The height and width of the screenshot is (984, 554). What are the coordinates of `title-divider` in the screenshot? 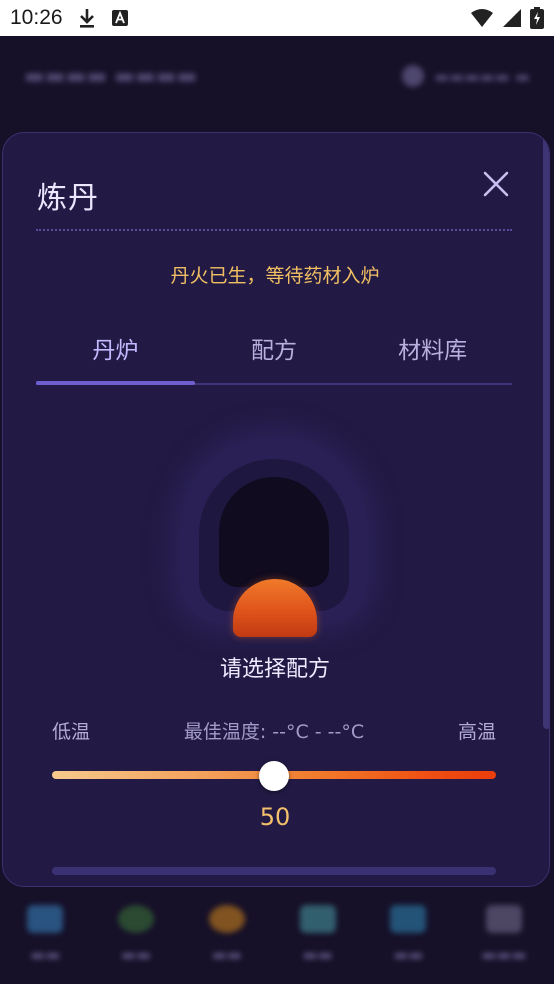 It's located at (274, 230).